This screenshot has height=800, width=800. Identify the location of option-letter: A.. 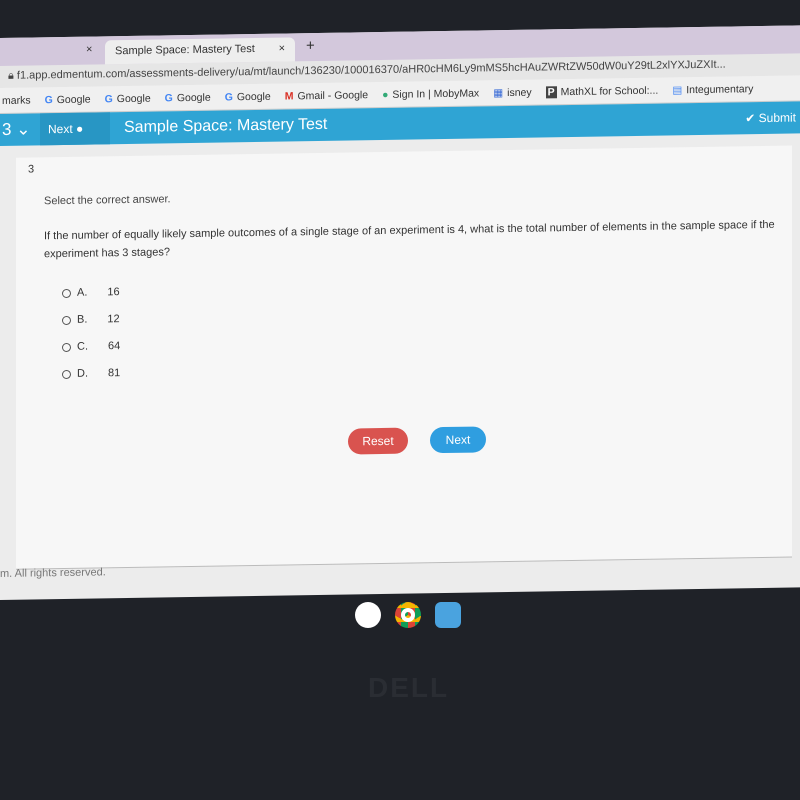
(82, 292).